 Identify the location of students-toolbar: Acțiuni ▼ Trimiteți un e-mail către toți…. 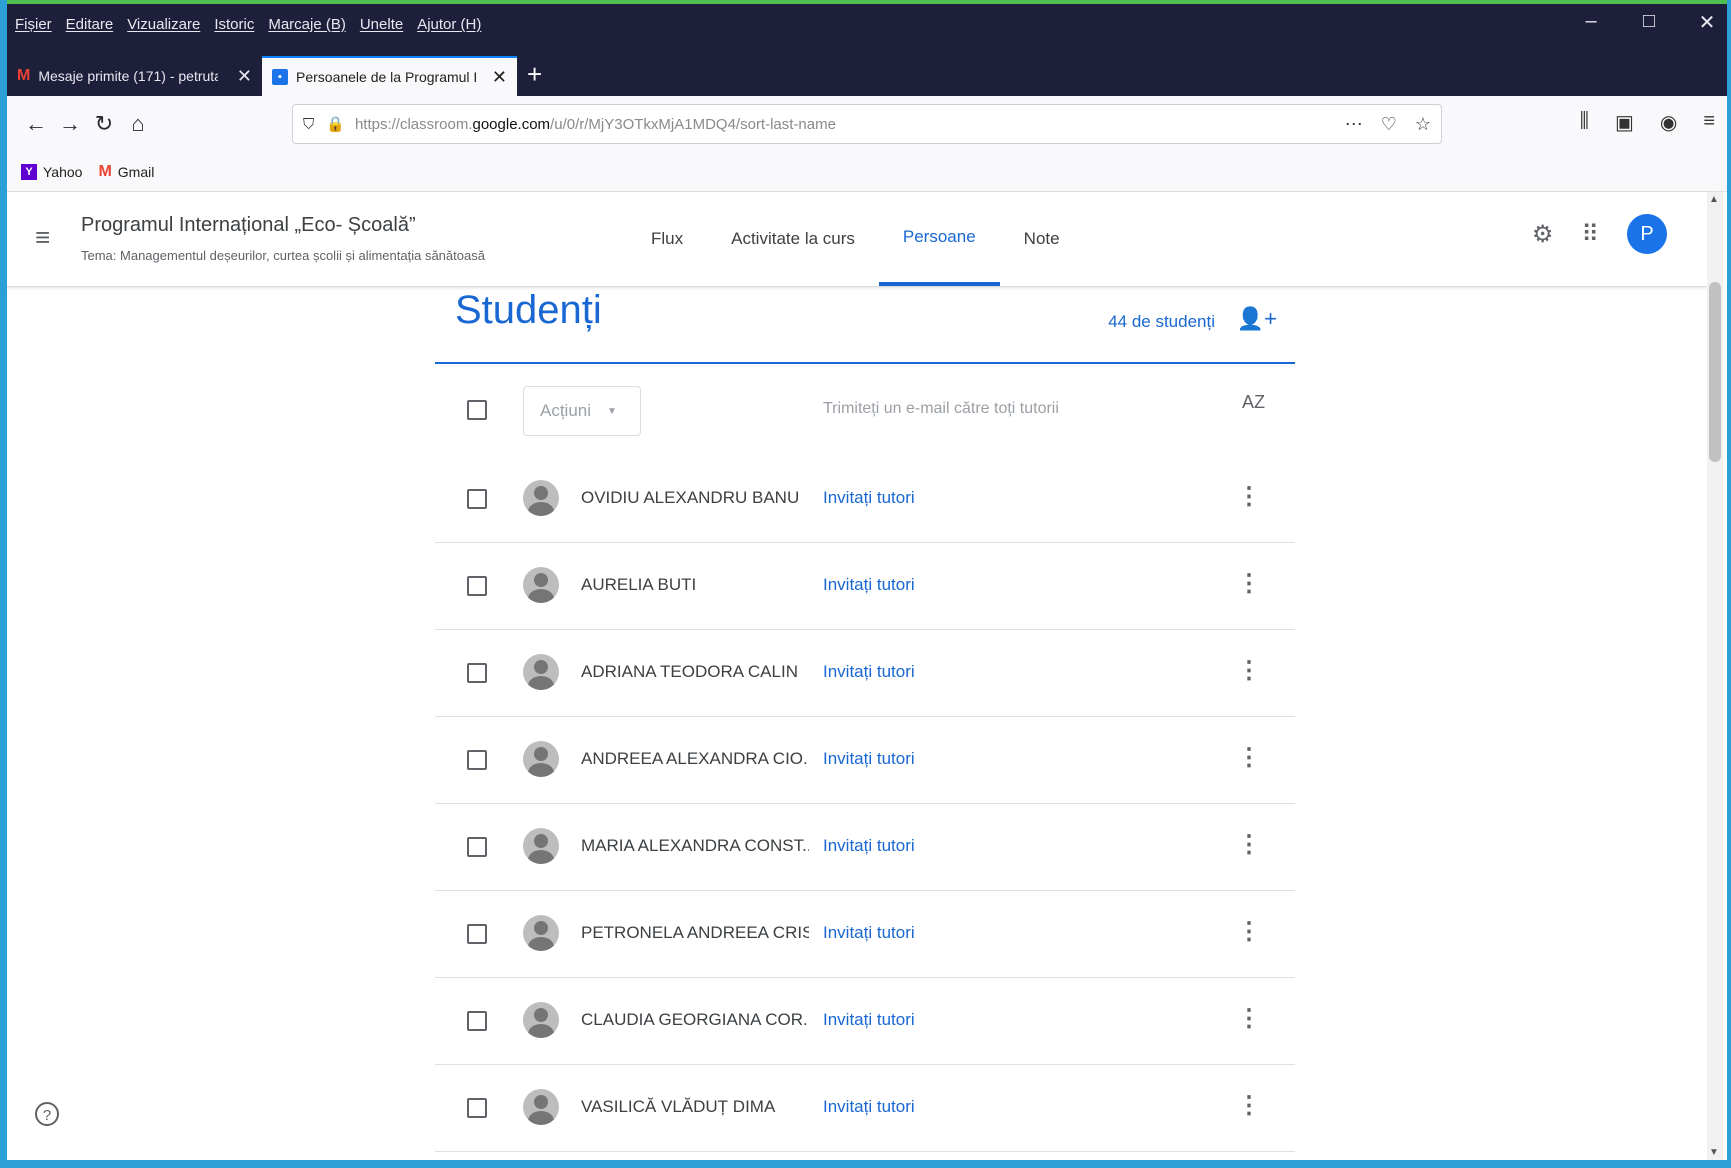
(865, 410).